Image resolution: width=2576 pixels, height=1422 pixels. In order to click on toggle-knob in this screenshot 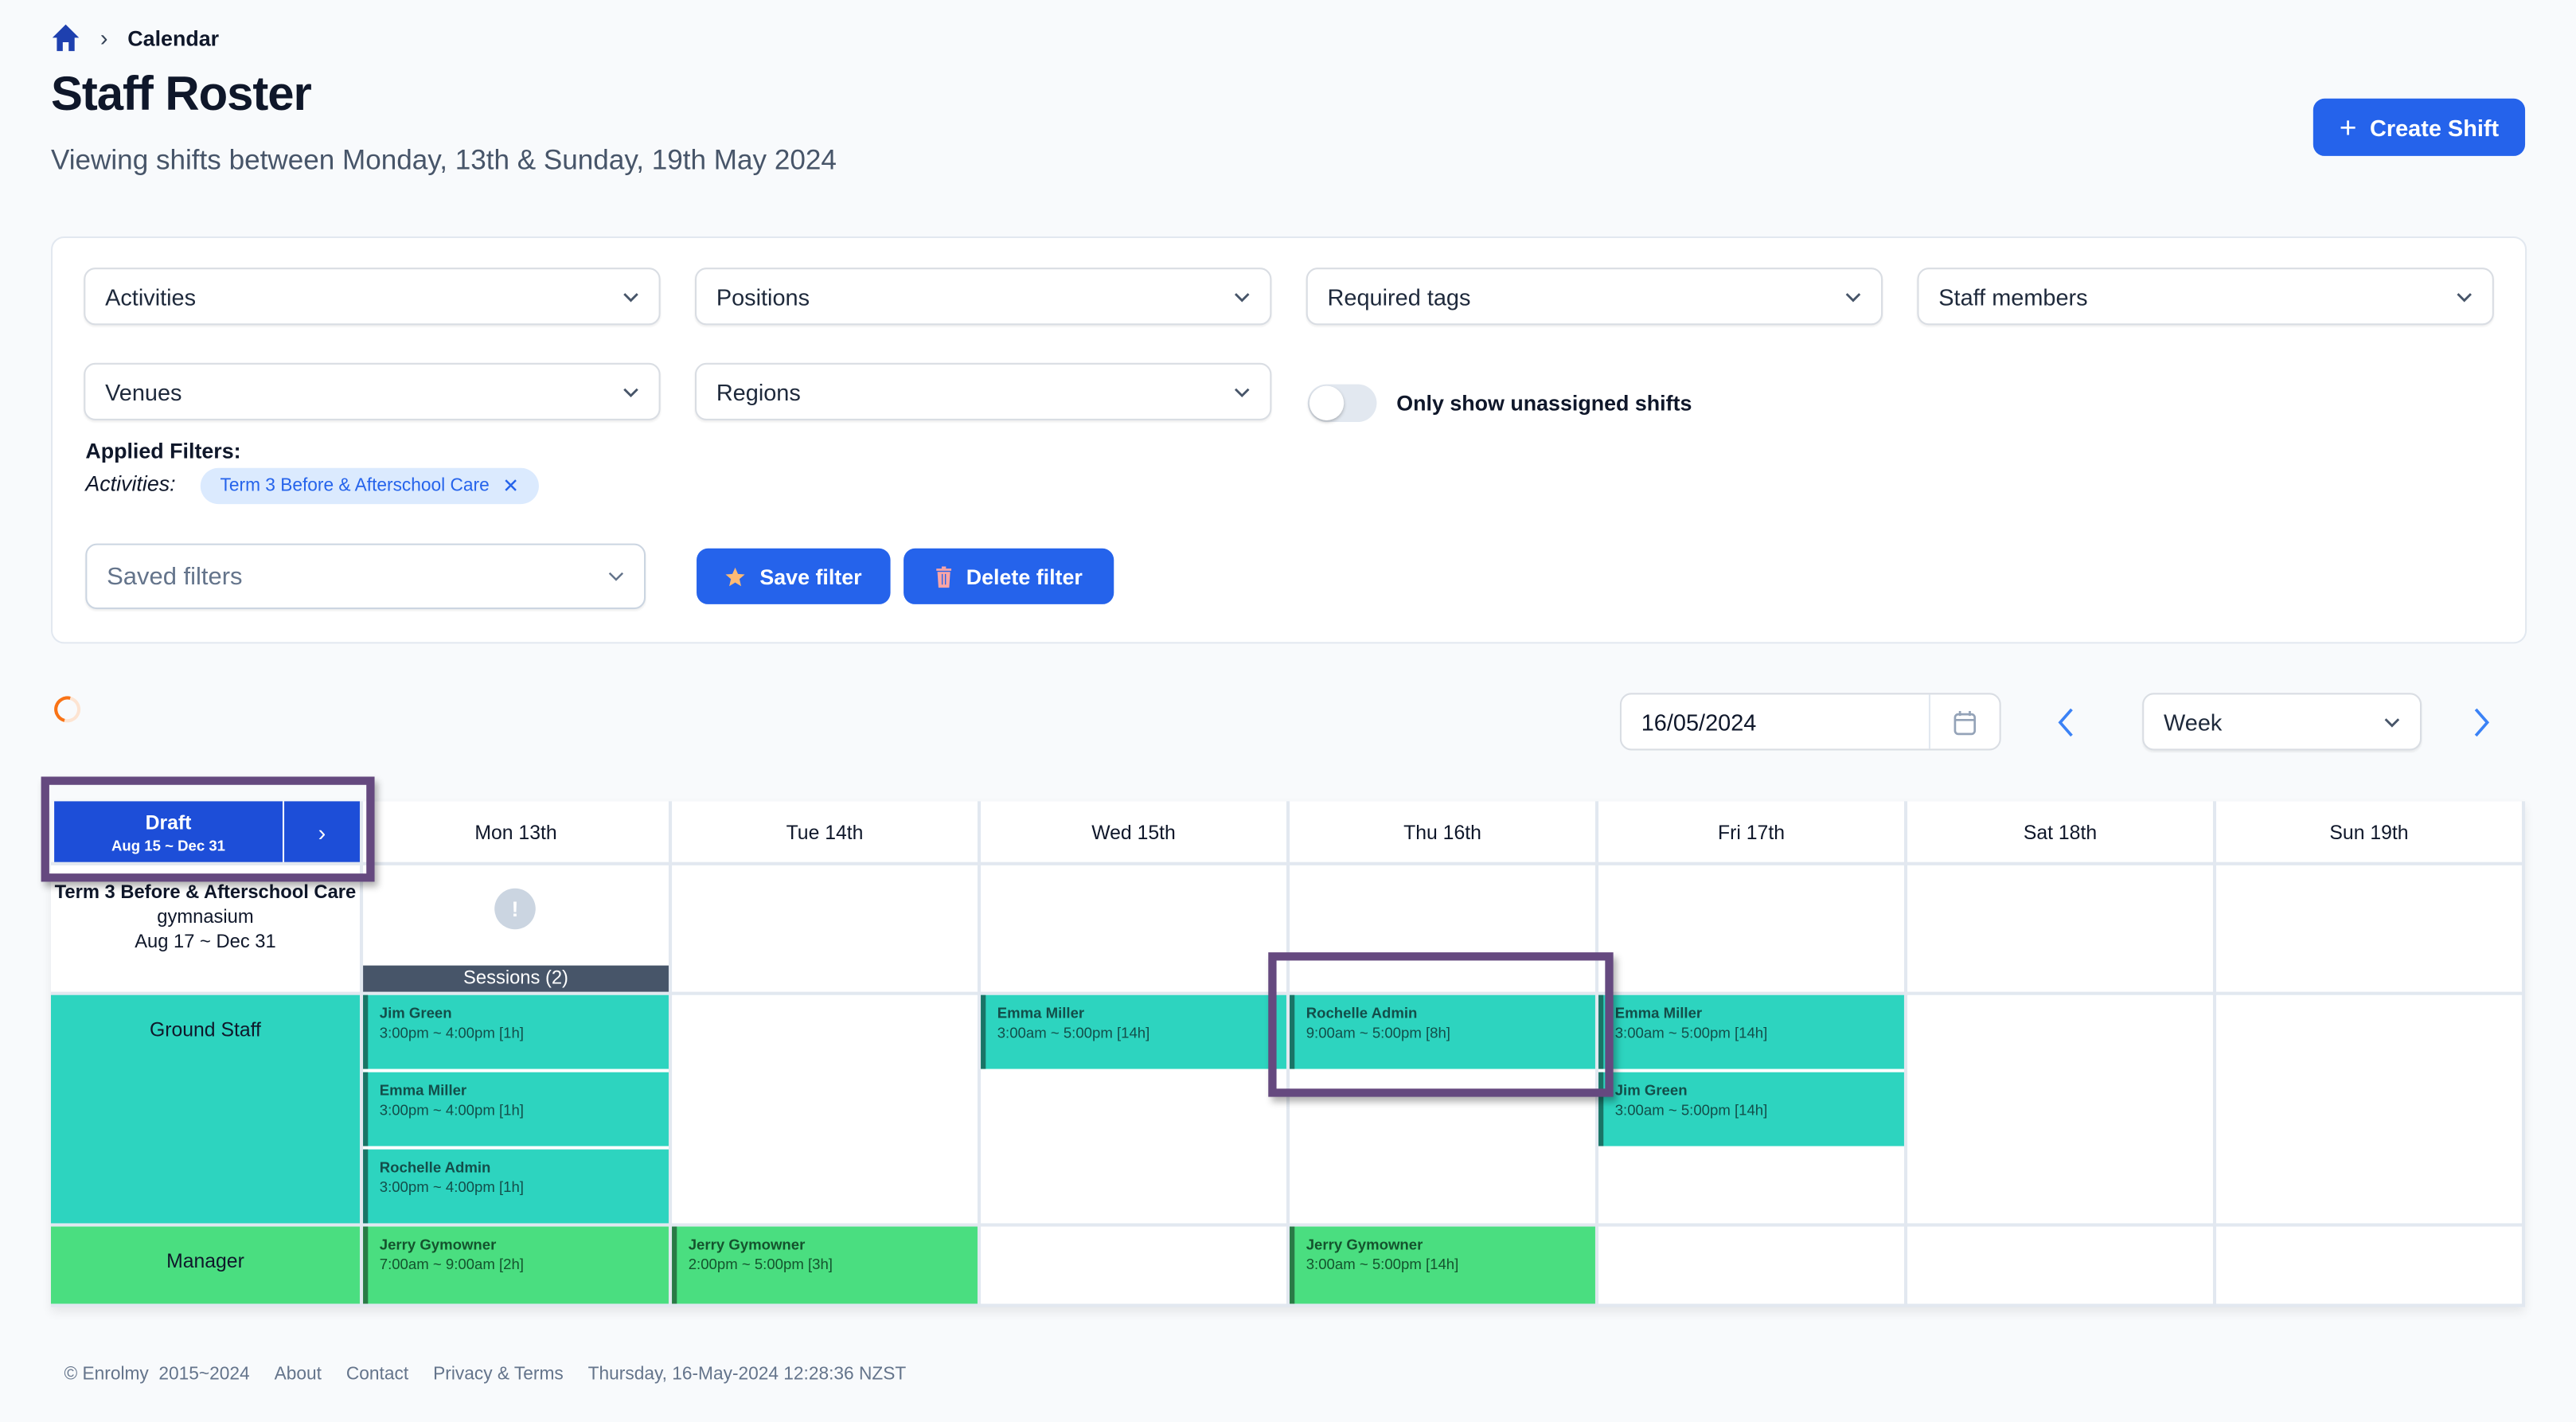, I will do `click(1327, 402)`.